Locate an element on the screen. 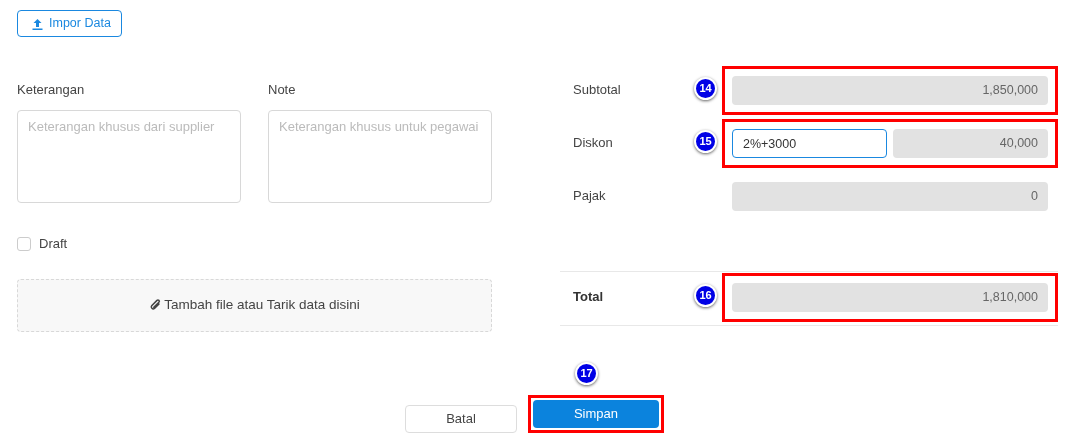  drop-zone: Tambah file atau Tarik data disini is located at coordinates (254, 305).